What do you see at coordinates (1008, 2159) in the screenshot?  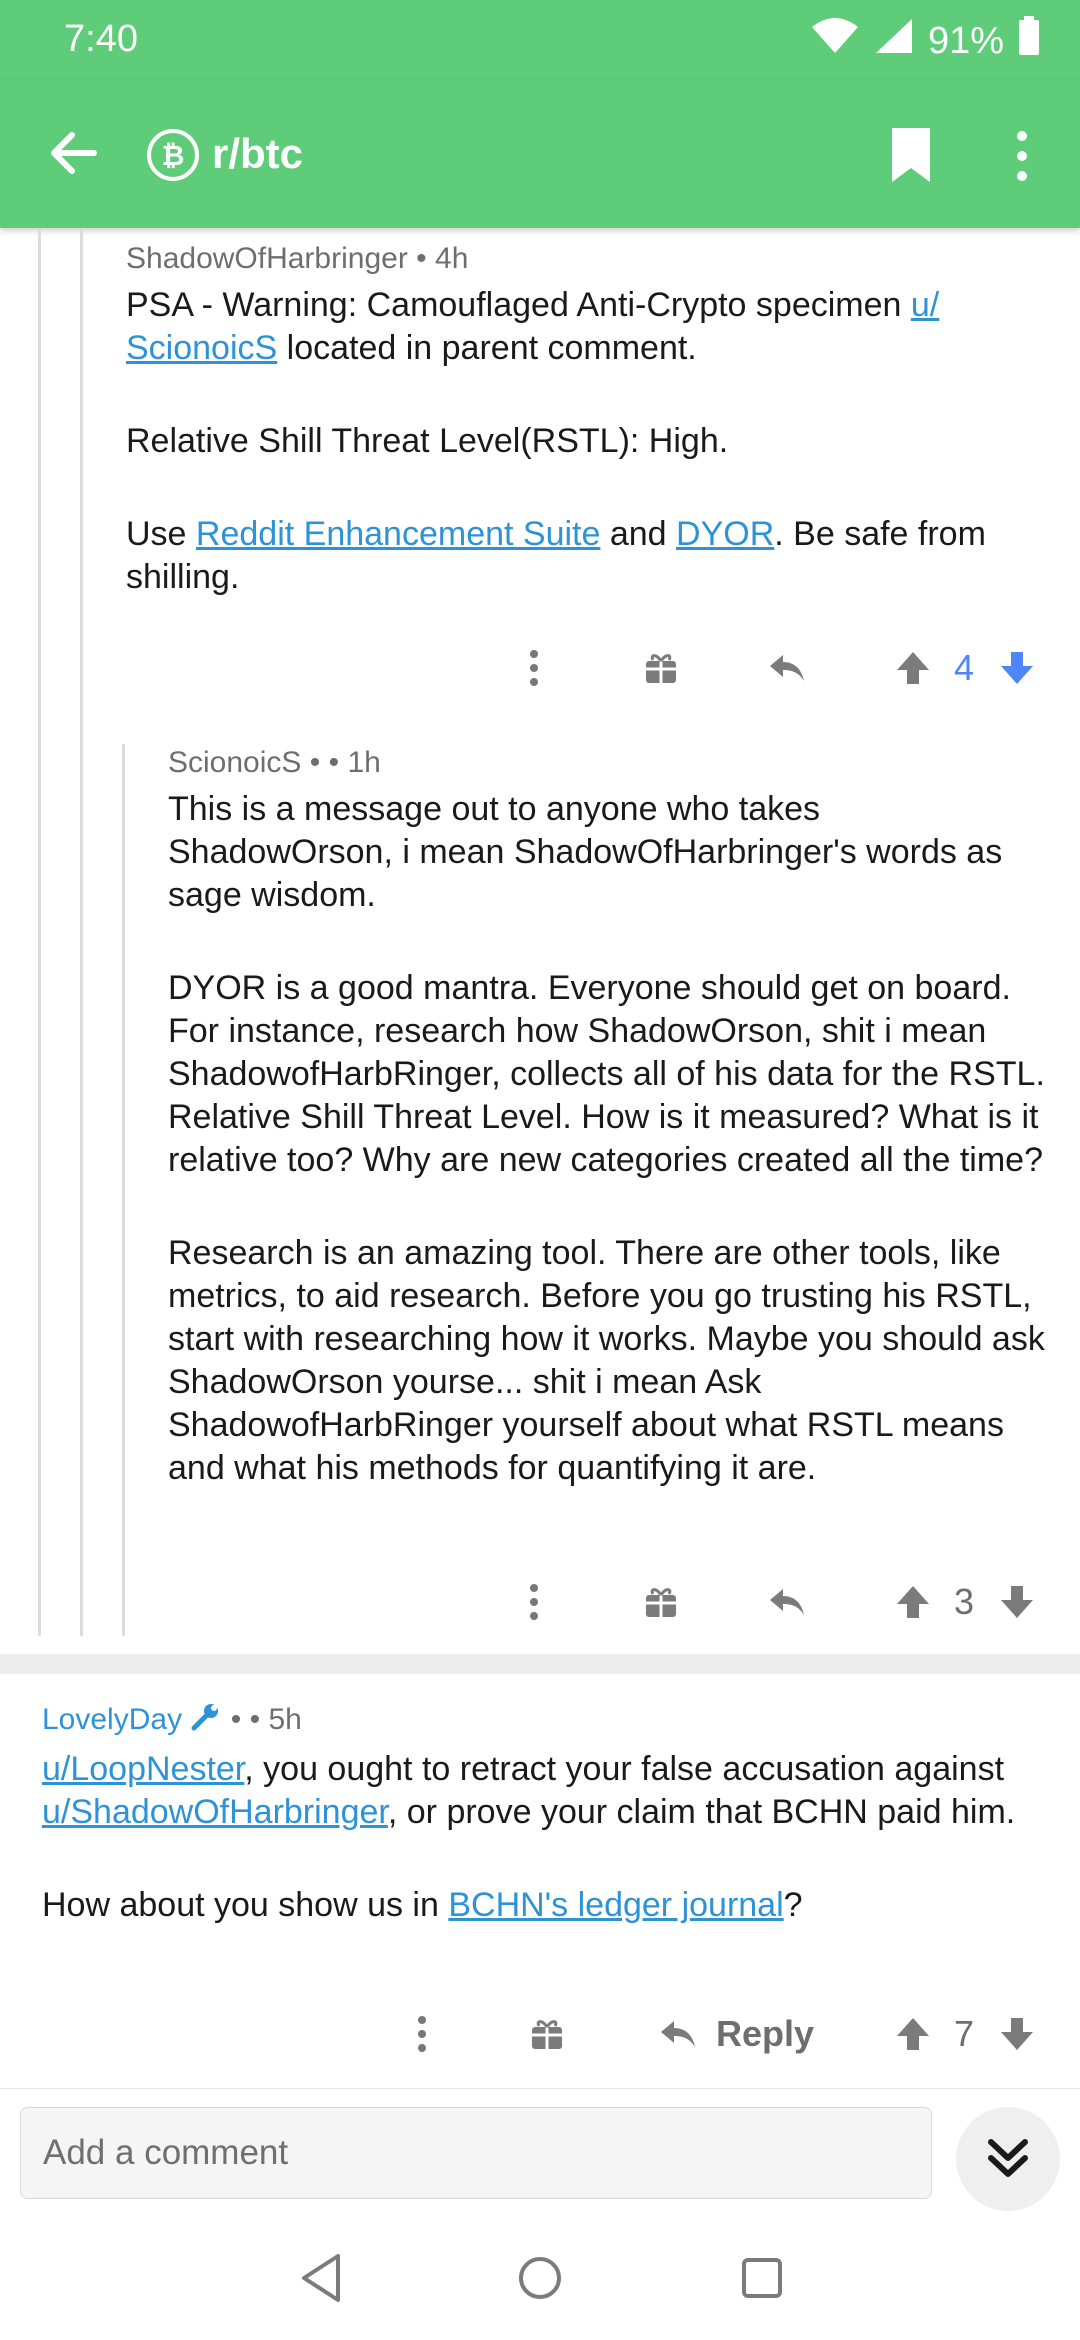 I see `collapse-chevron-icon` at bounding box center [1008, 2159].